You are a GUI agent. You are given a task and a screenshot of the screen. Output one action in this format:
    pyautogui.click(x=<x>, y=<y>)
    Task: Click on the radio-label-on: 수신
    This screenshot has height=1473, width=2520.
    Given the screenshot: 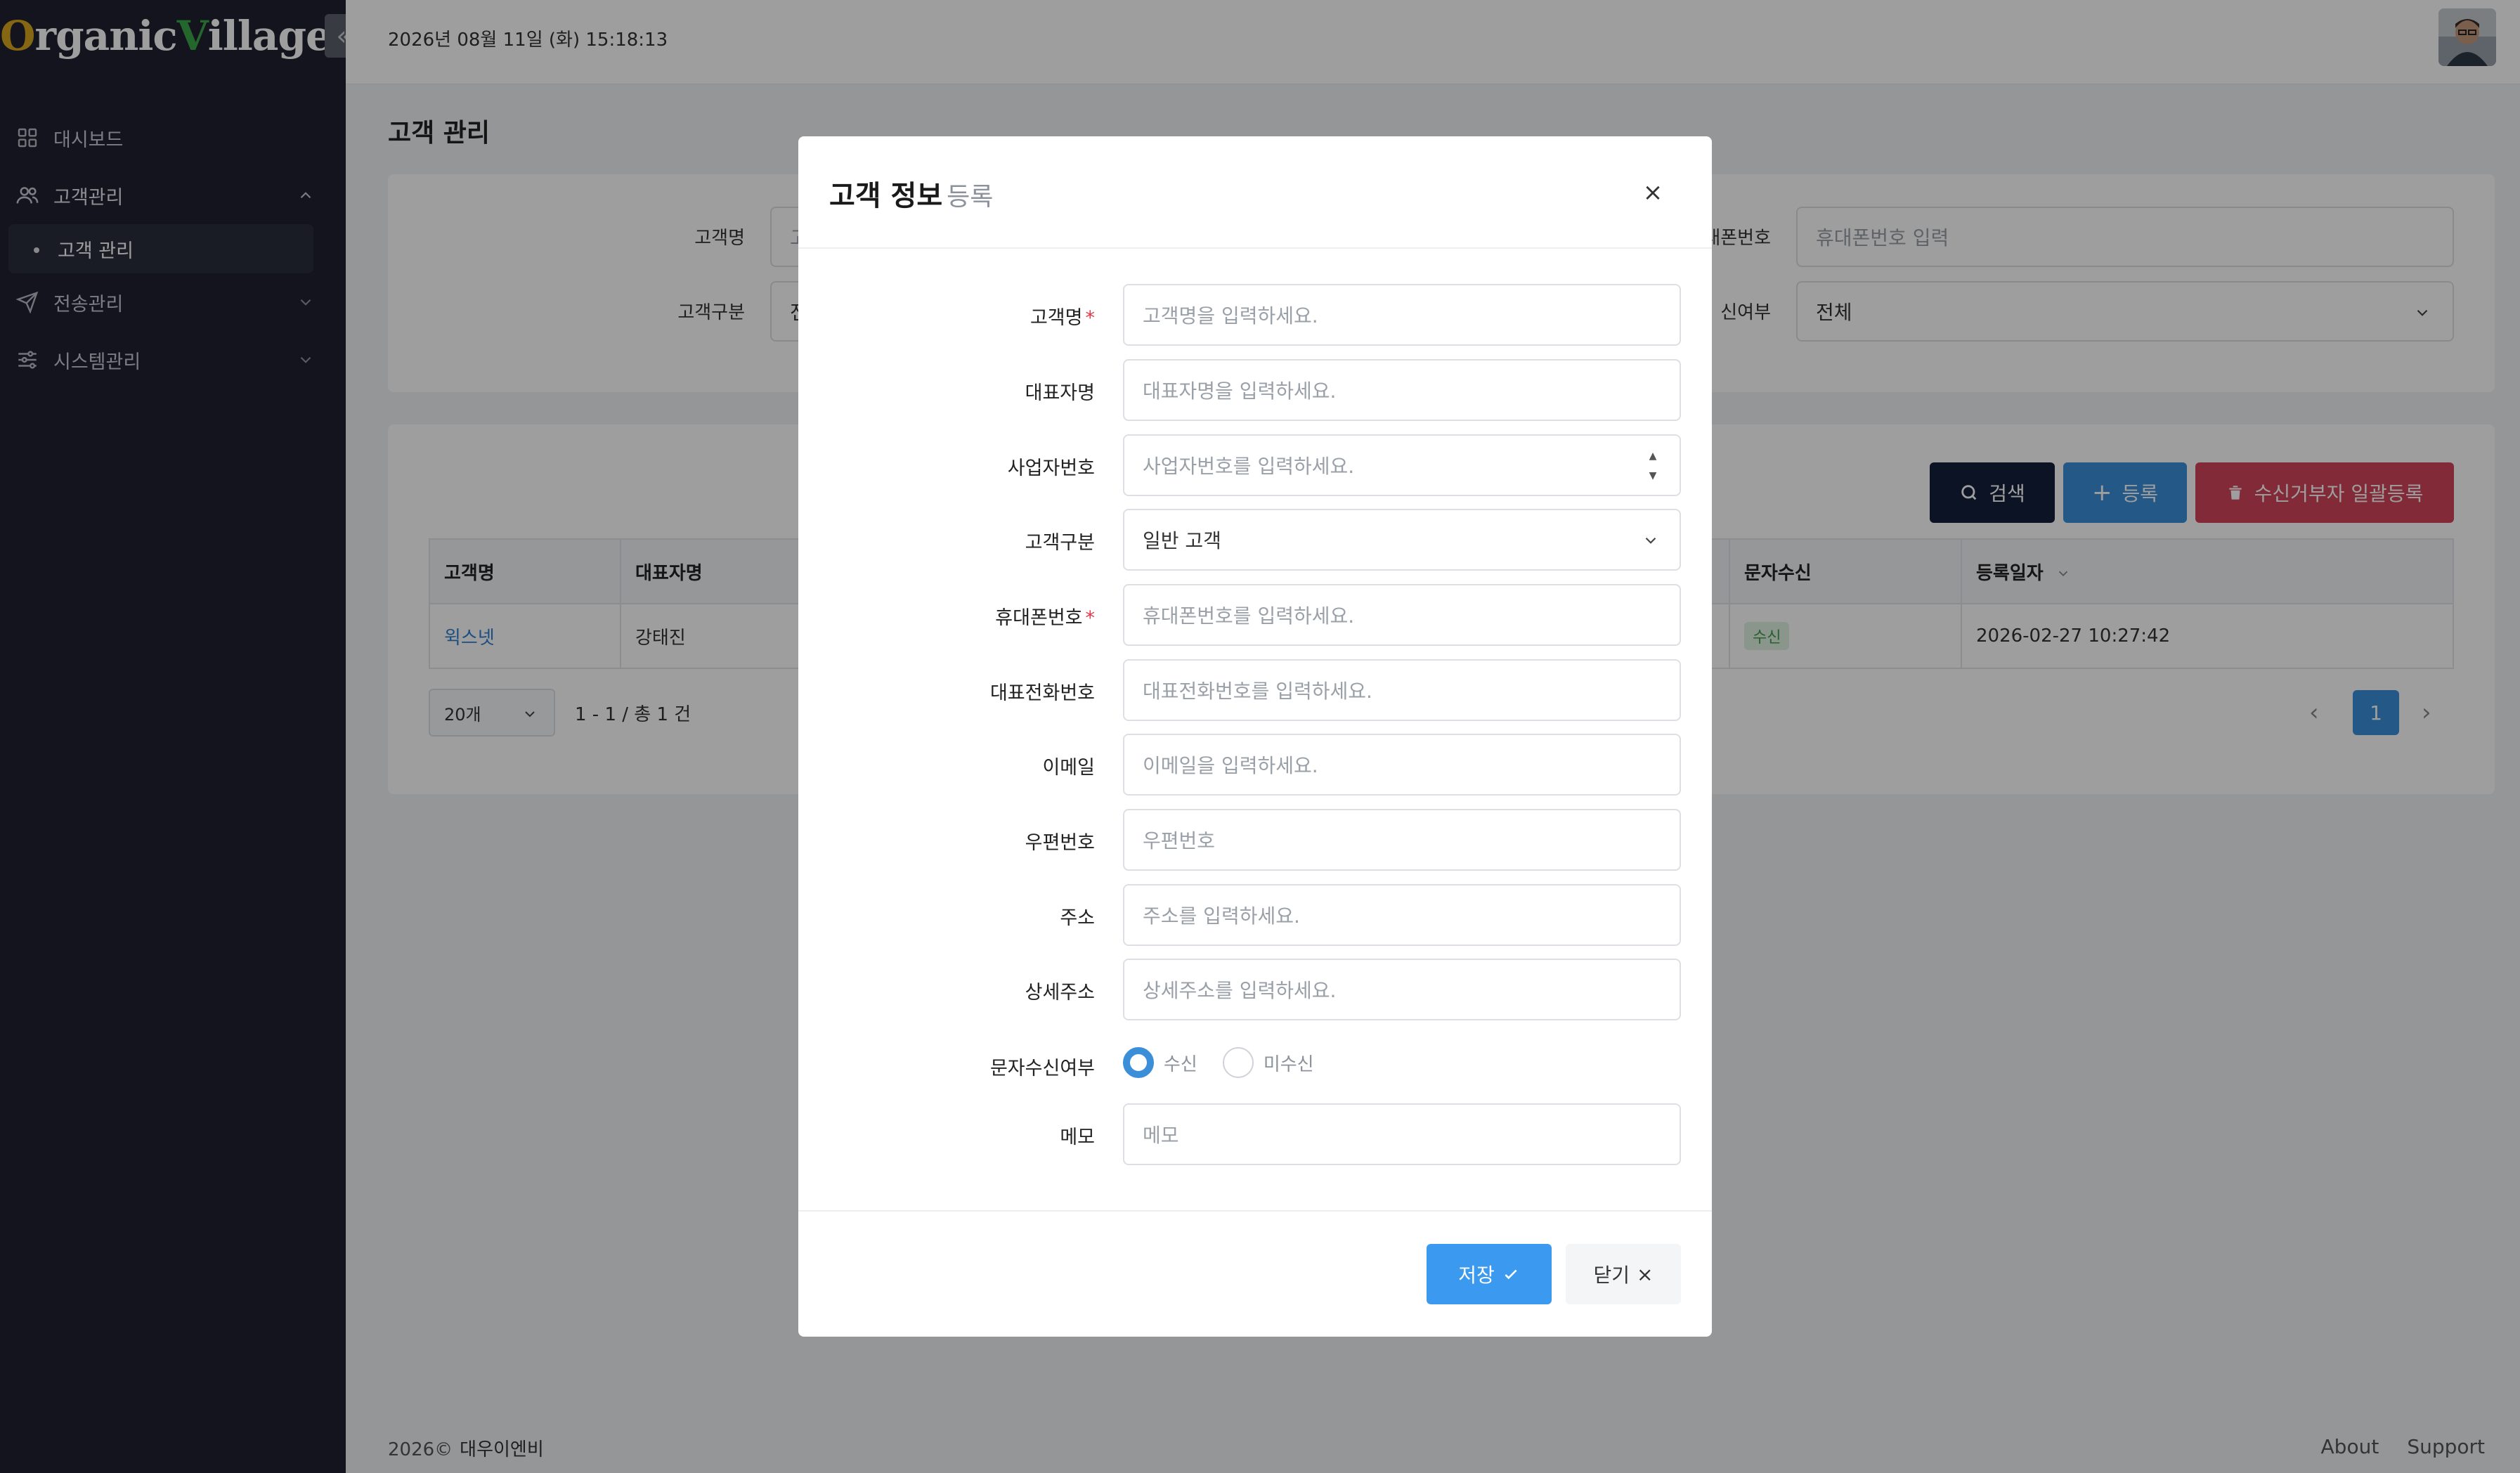 What is the action you would take?
    pyautogui.click(x=1181, y=1063)
    